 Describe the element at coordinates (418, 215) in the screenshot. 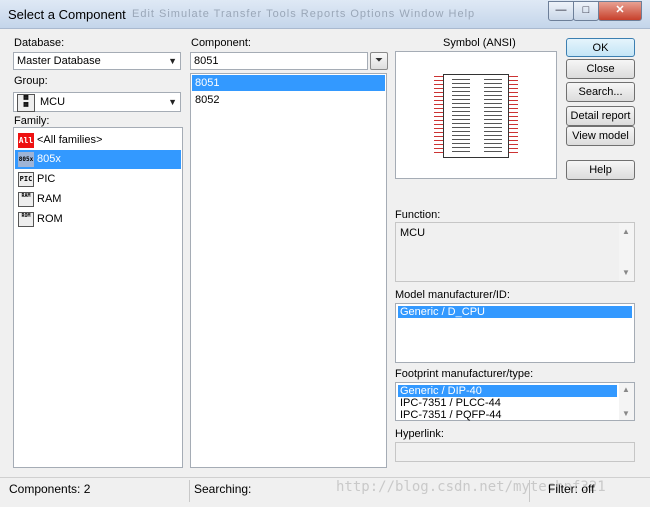

I see `function-label: Function:` at that location.